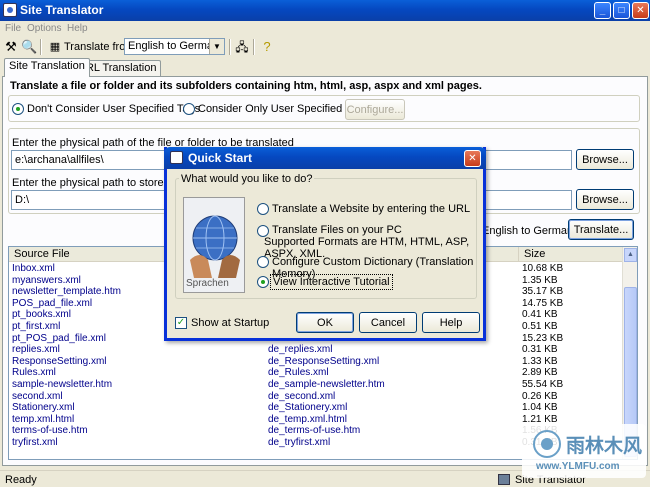  I want to click on radio-consider-only-label: Consider Only User Specified Tags, so click(283, 109).